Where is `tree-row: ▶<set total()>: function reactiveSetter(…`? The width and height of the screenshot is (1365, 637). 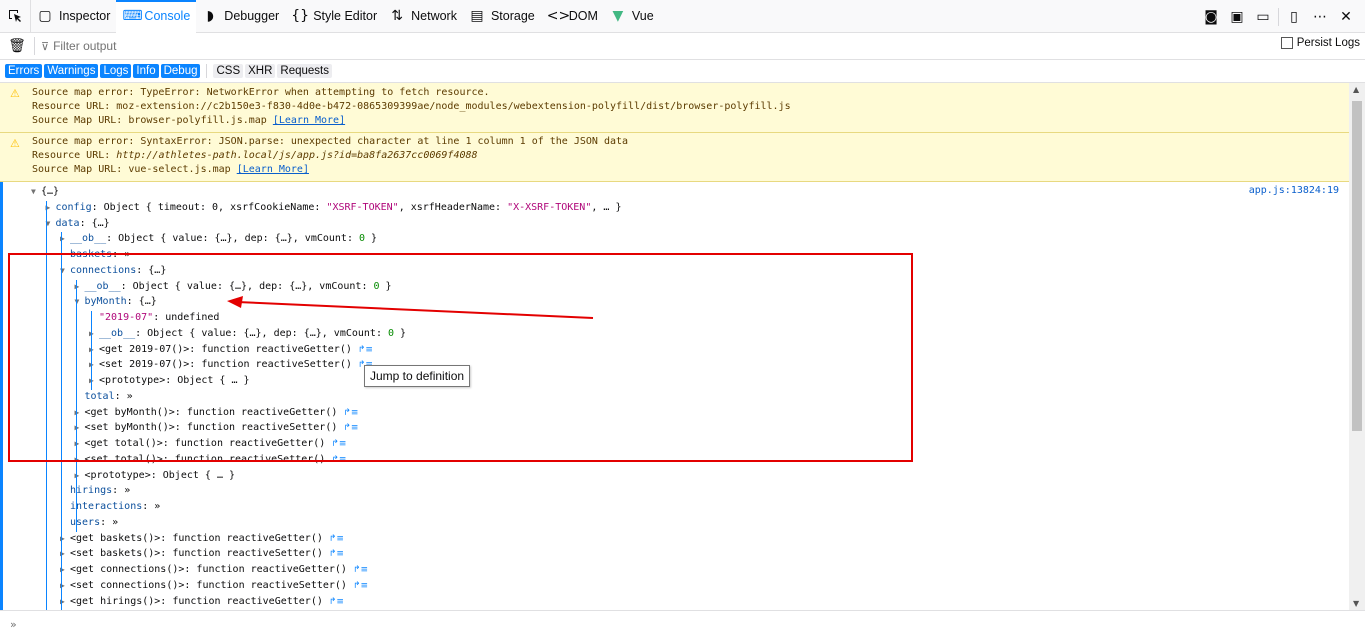
tree-row: ▶<set total()>: function reactiveSetter(… is located at coordinates (211, 460).